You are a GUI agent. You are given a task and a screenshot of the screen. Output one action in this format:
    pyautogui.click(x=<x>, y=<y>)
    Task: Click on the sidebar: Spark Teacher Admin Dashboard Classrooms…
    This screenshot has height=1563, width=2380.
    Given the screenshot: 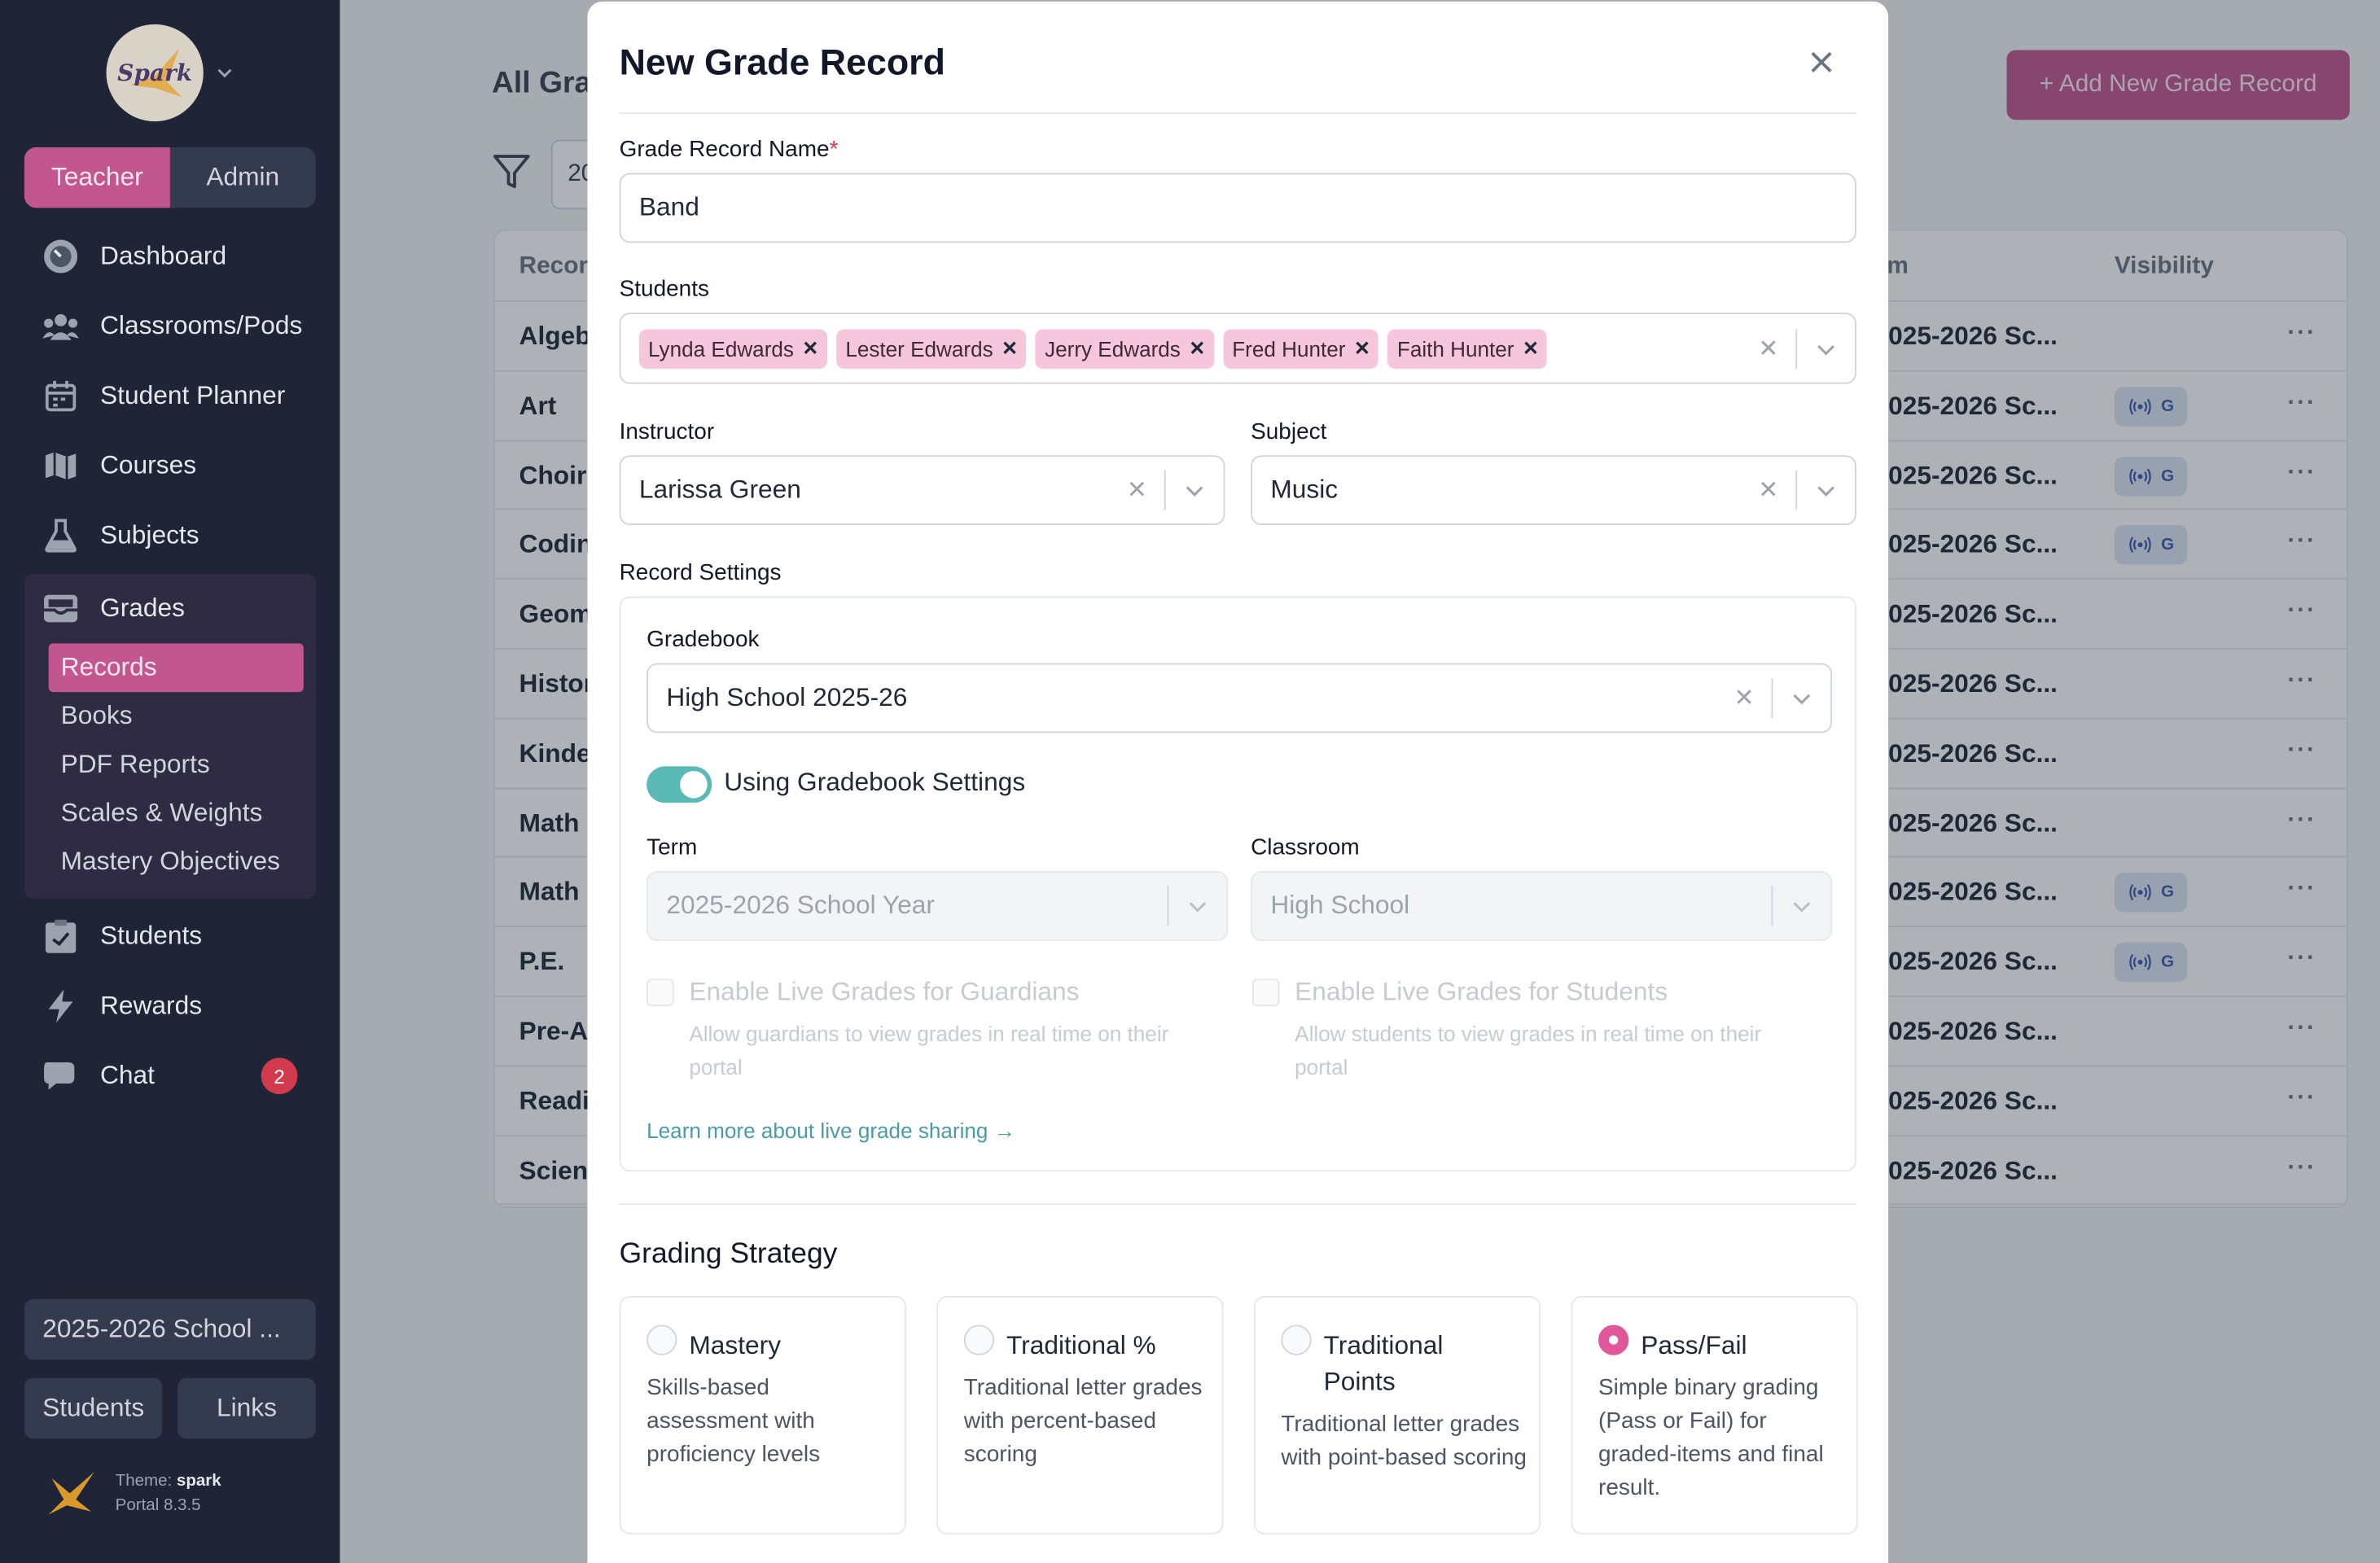 What is the action you would take?
    pyautogui.click(x=170, y=781)
    